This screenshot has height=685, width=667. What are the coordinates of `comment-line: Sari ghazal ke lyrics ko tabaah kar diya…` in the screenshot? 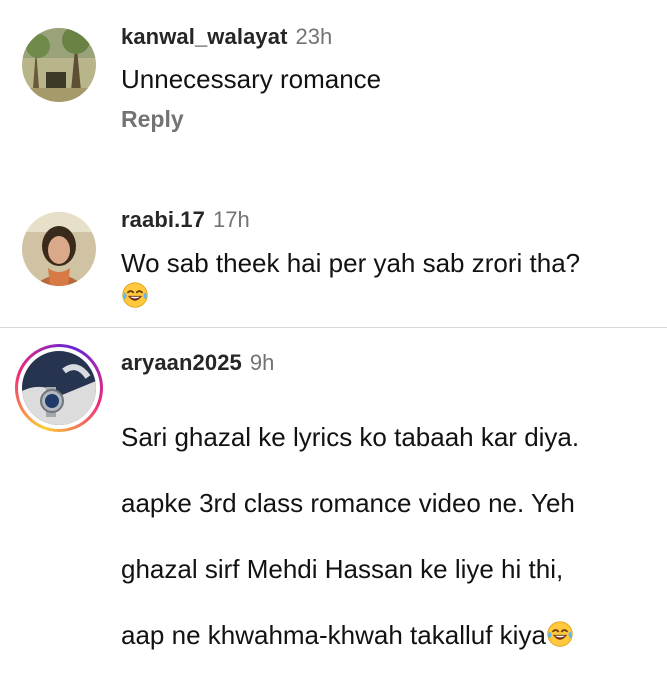 It's located at (350, 437).